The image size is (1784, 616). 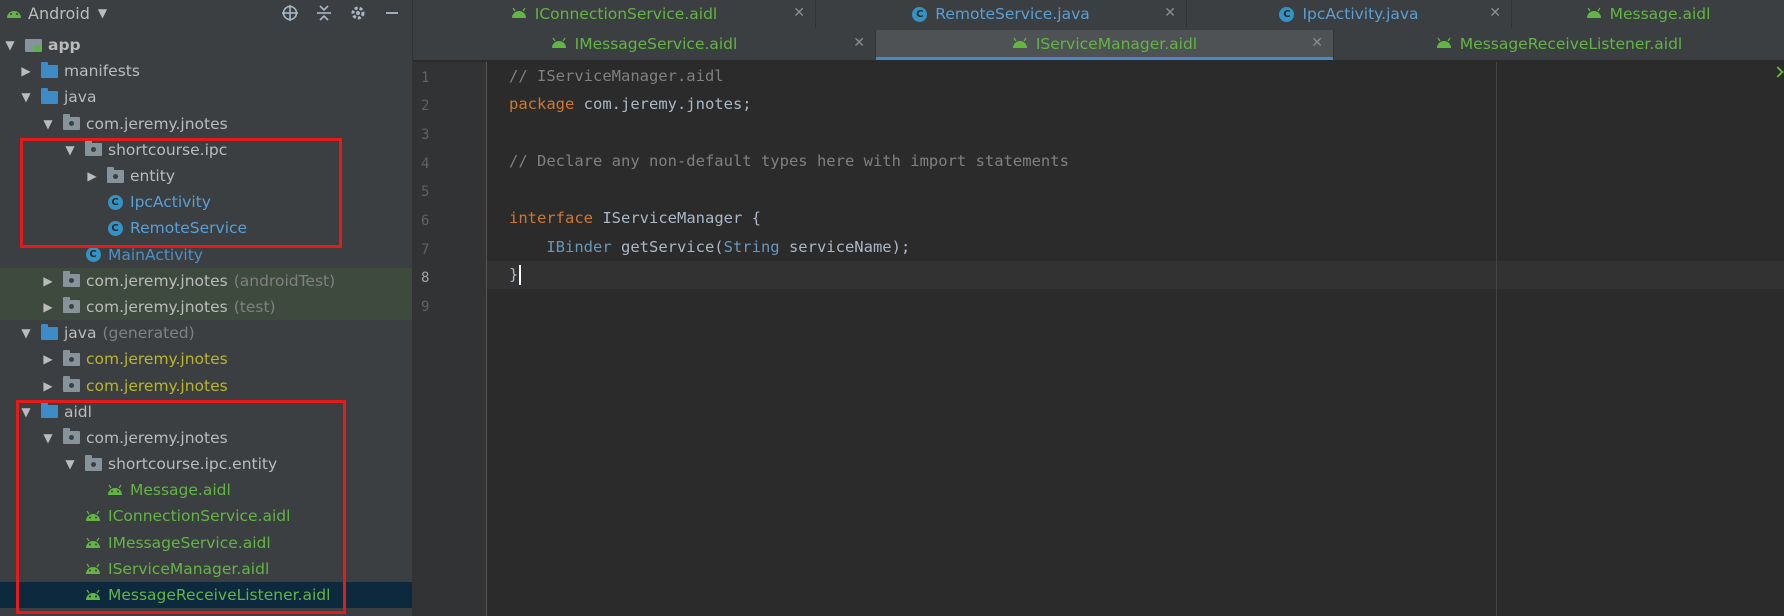 I want to click on tree-item-app: ▼ app, so click(x=206, y=45).